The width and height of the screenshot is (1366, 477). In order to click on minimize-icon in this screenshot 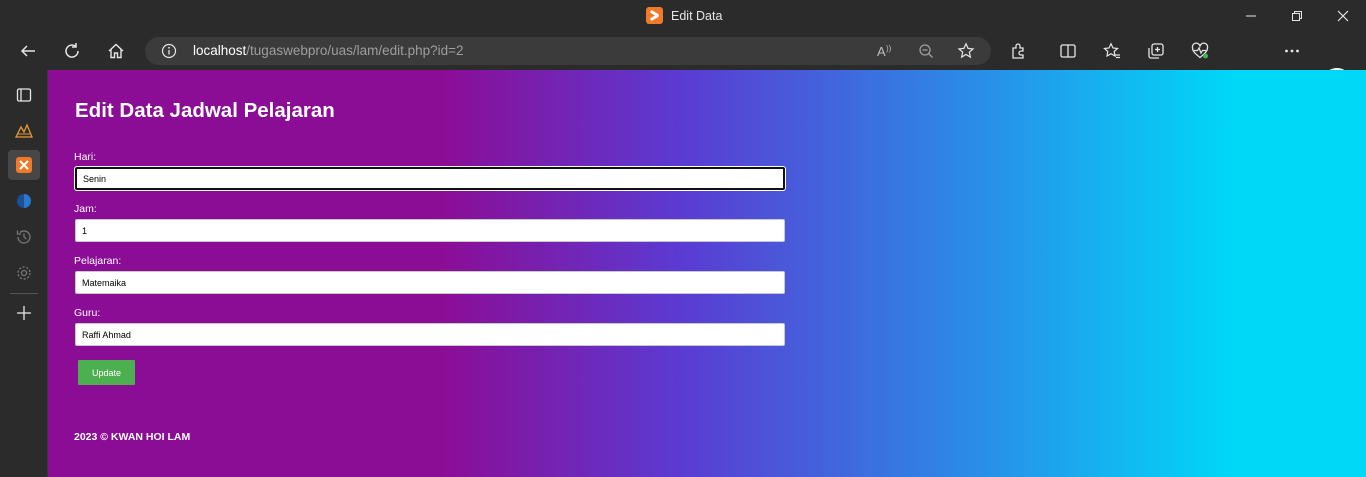, I will do `click(1251, 16)`.